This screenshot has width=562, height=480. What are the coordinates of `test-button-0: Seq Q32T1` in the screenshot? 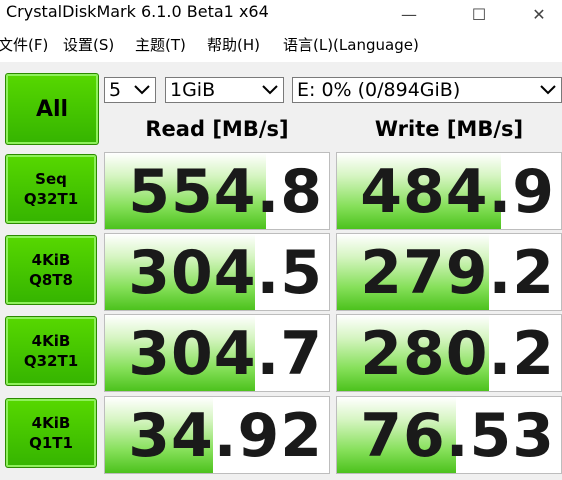 It's located at (51, 189).